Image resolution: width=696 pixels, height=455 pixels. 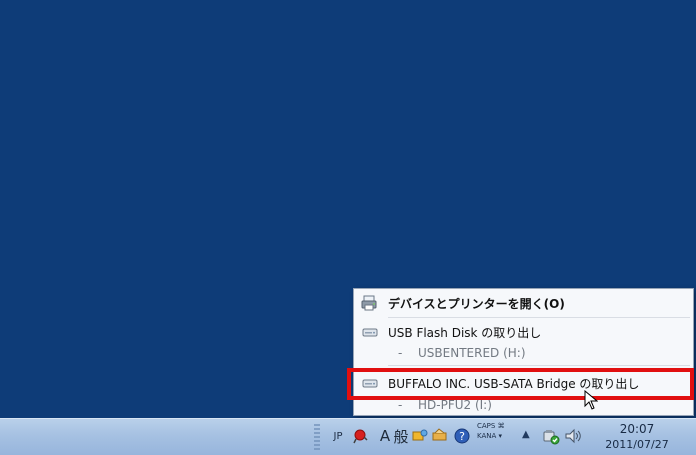 I want to click on language-indicator: JP, so click(x=338, y=436).